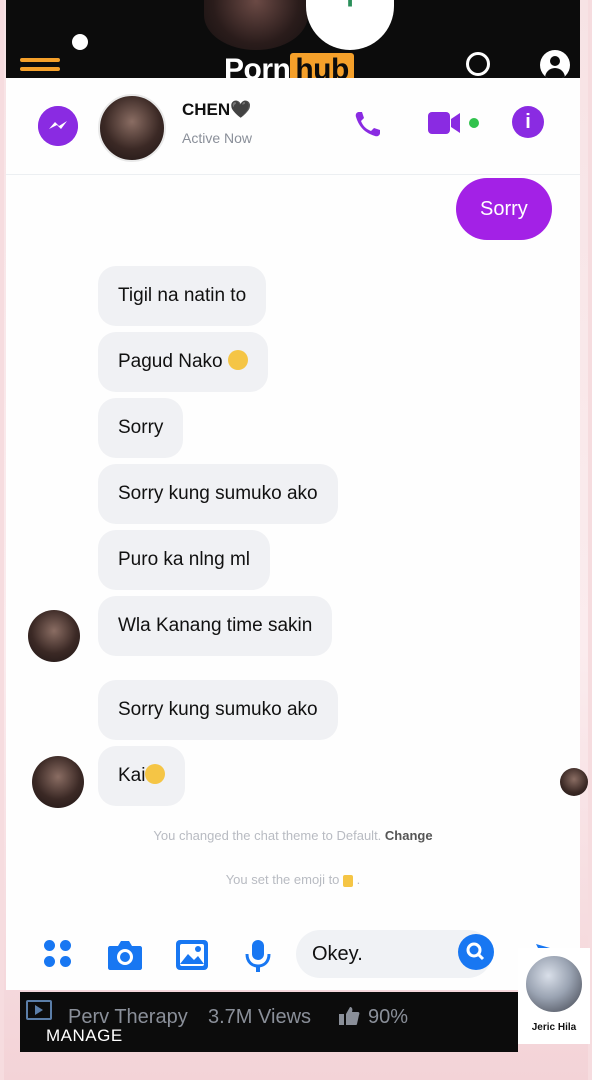  I want to click on site-top-bar: + Pornhub, so click(293, 40).